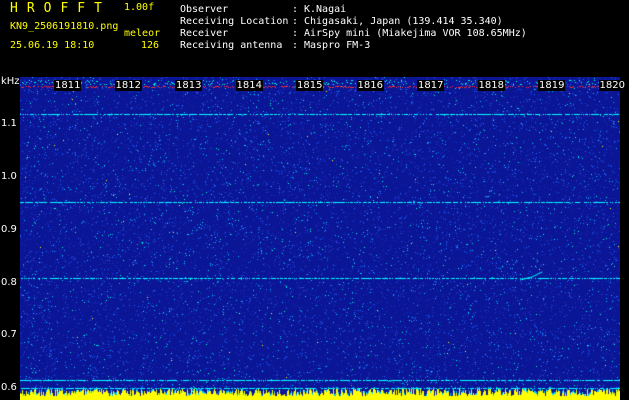 This screenshot has width=629, height=400. Describe the element at coordinates (431, 85) in the screenshot. I see `time-tick-label: 1817` at that location.